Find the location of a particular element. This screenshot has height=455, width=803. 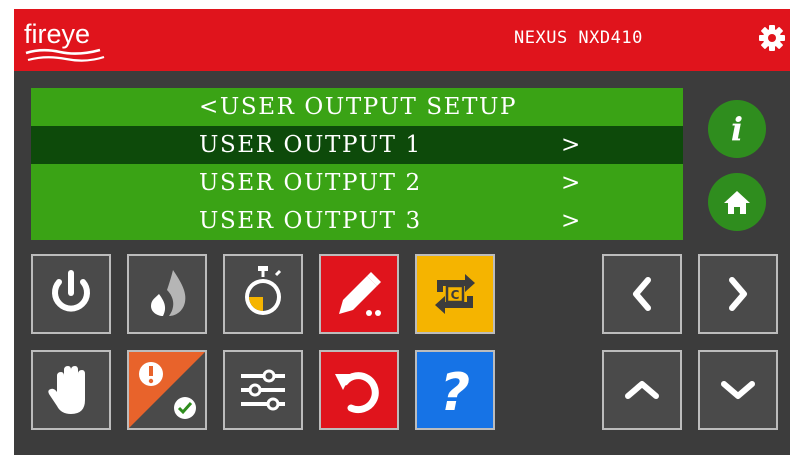

home-button is located at coordinates (737, 202).